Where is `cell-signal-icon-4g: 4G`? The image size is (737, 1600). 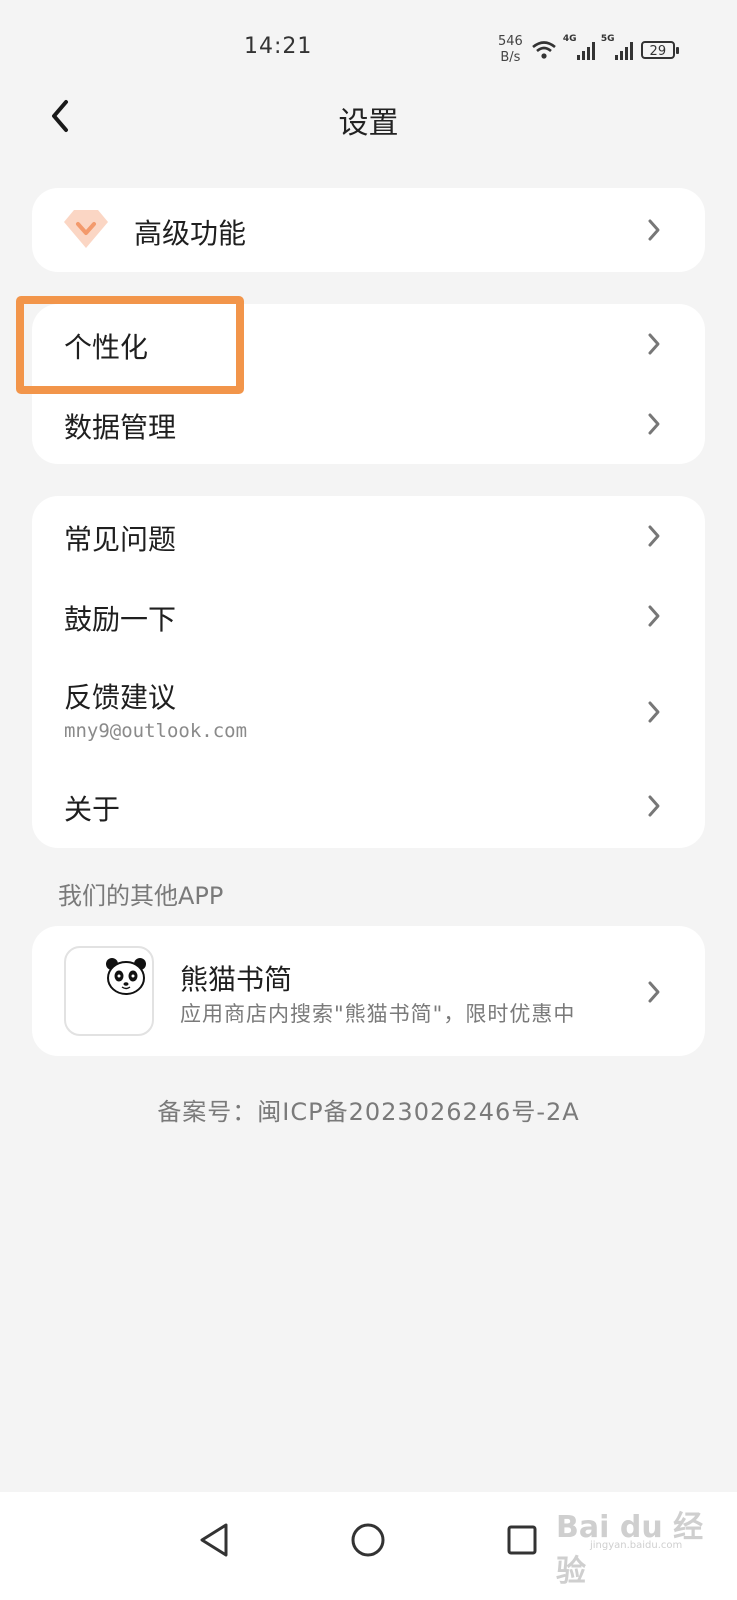 cell-signal-icon-4g: 4G is located at coordinates (579, 47).